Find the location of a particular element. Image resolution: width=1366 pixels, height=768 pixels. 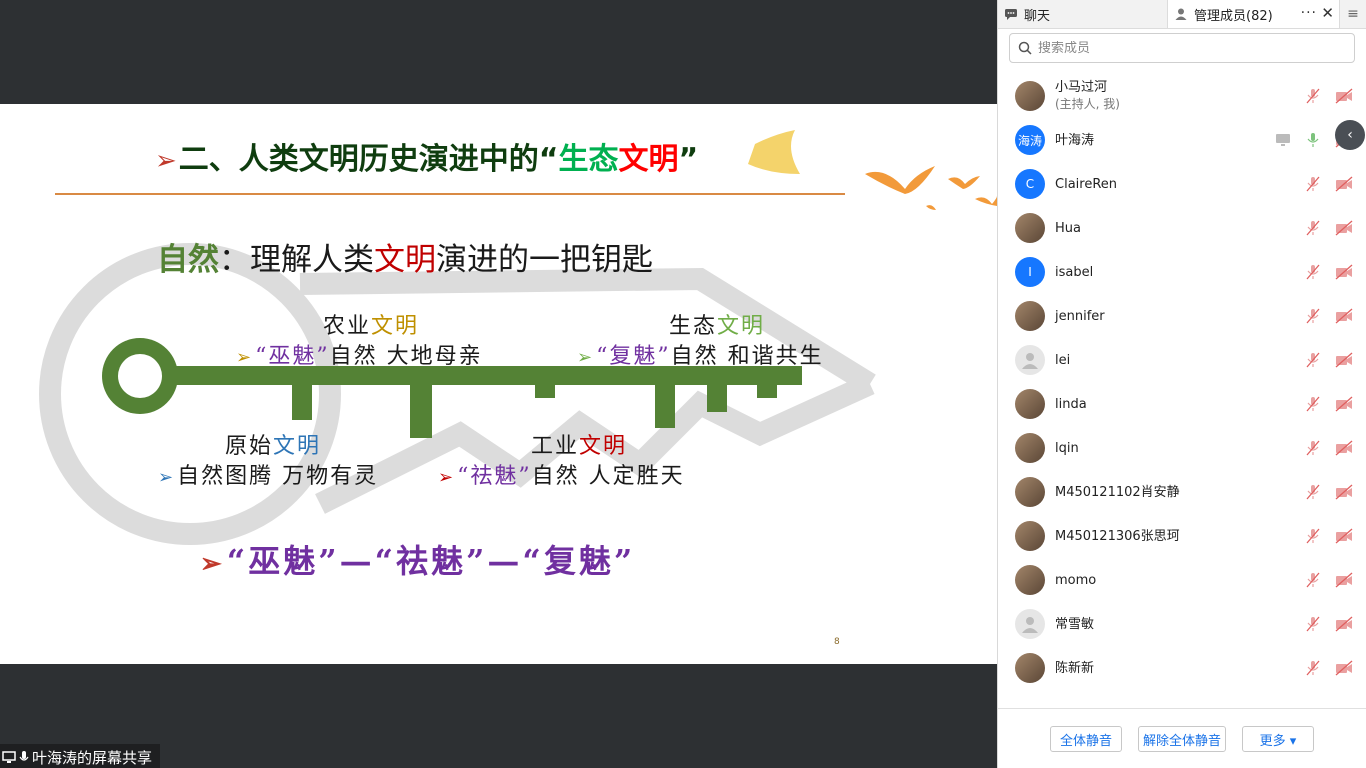

member-row: linda is located at coordinates (1182, 404).